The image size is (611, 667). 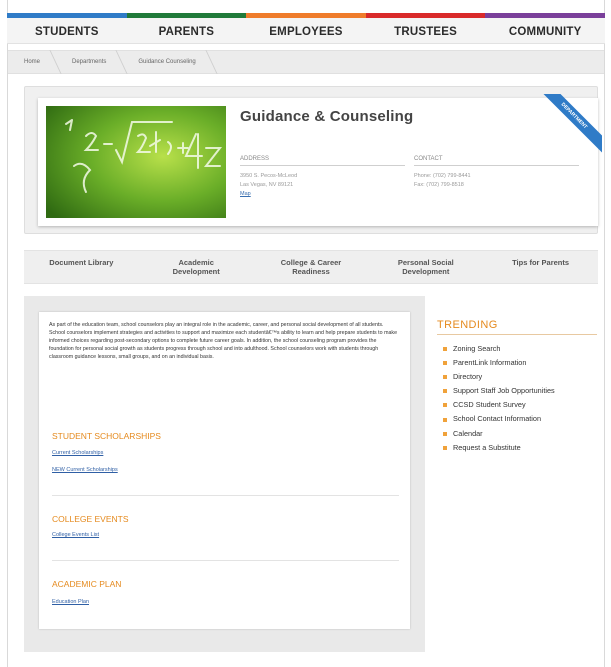 What do you see at coordinates (67, 30) in the screenshot?
I see `nav-students: STUDENTS` at bounding box center [67, 30].